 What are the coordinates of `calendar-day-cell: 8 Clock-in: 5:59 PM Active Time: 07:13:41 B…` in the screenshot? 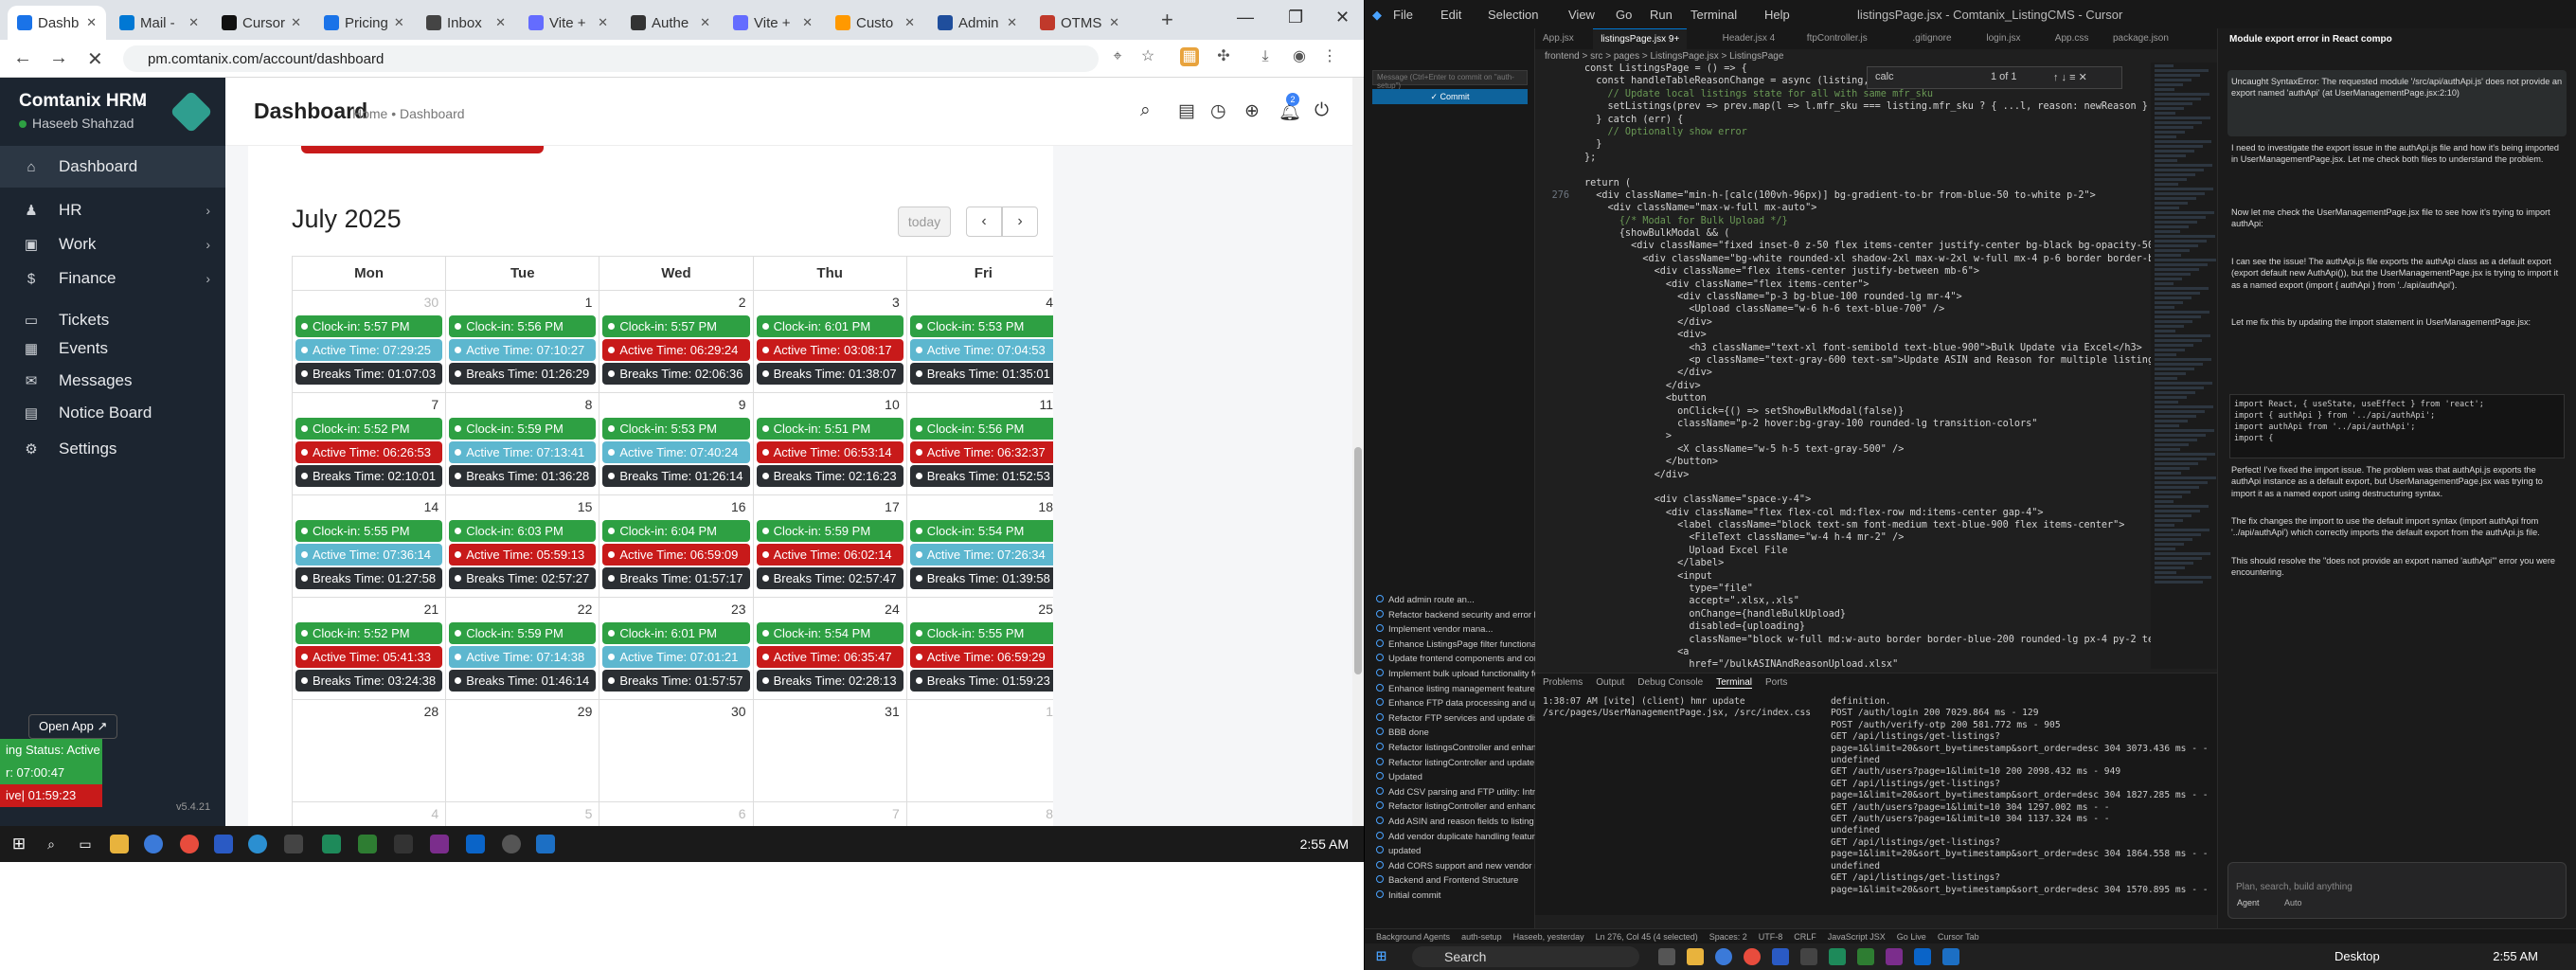 It's located at (522, 443).